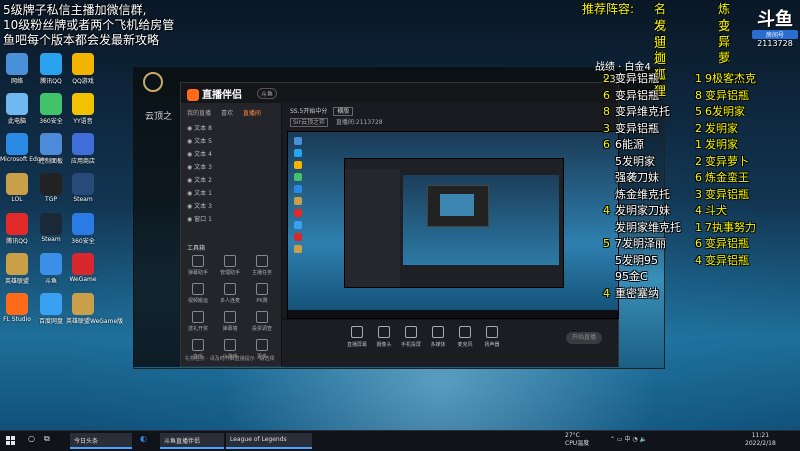 The height and width of the screenshot is (451, 800). What do you see at coordinates (584, 338) in the screenshot?
I see `start-stream-button: 开始直播` at bounding box center [584, 338].